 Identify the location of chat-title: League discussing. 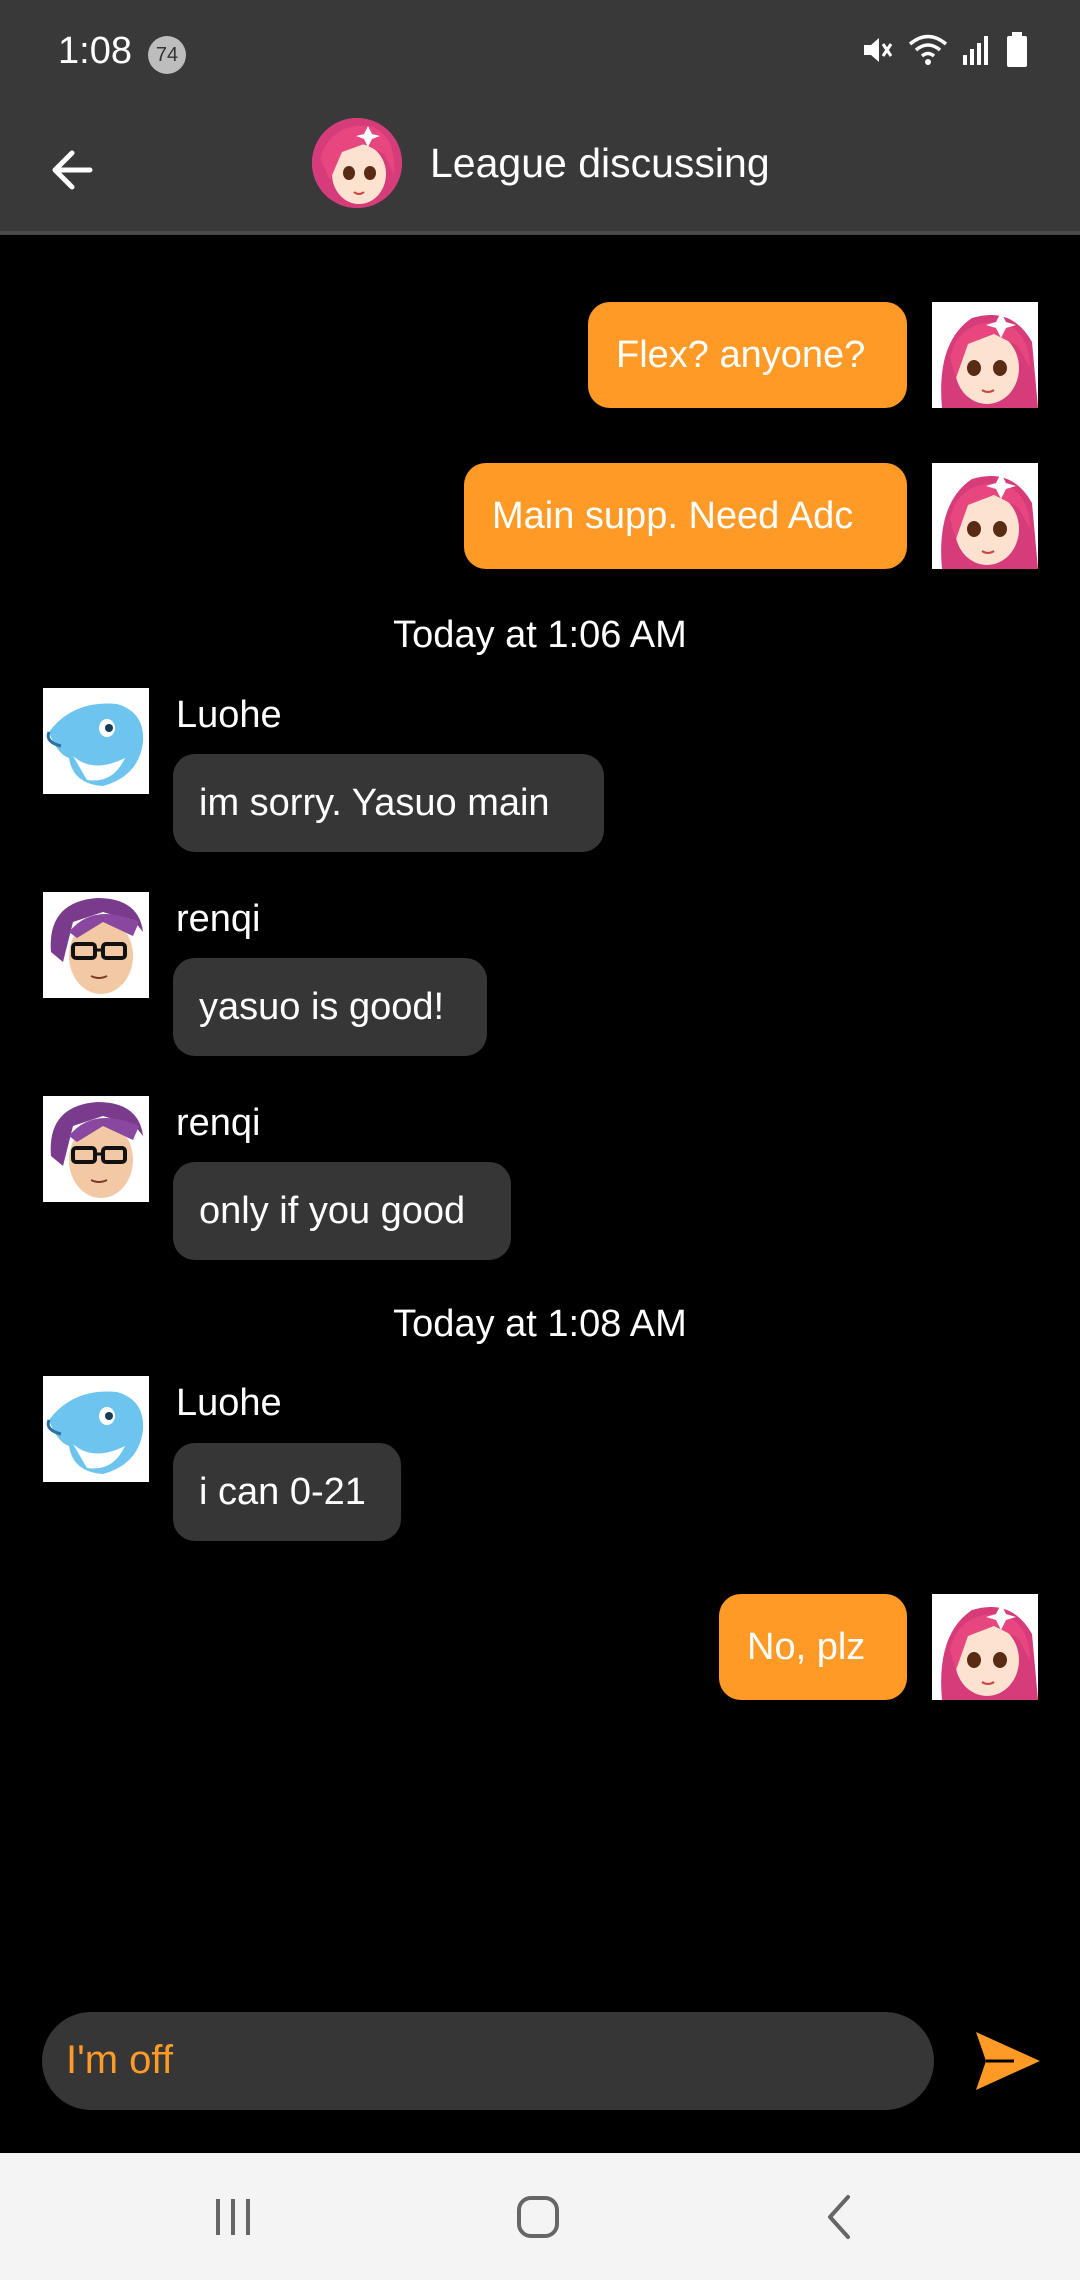
(600, 163).